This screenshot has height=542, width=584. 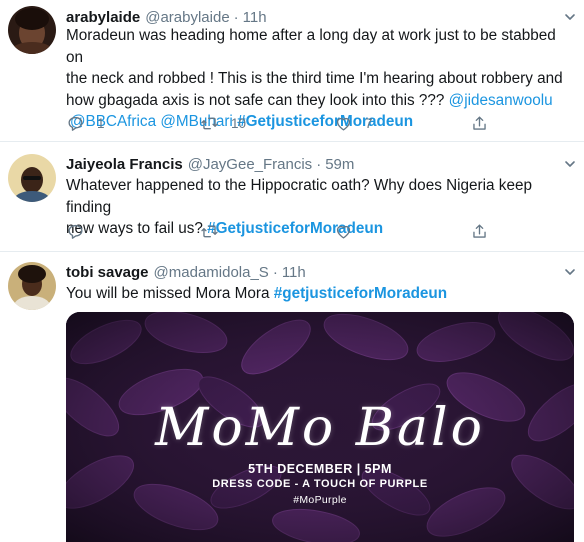 What do you see at coordinates (320, 484) in the screenshot?
I see `flyer-dress-code: DRESS CODE - A TOUCH OF PURPLE` at bounding box center [320, 484].